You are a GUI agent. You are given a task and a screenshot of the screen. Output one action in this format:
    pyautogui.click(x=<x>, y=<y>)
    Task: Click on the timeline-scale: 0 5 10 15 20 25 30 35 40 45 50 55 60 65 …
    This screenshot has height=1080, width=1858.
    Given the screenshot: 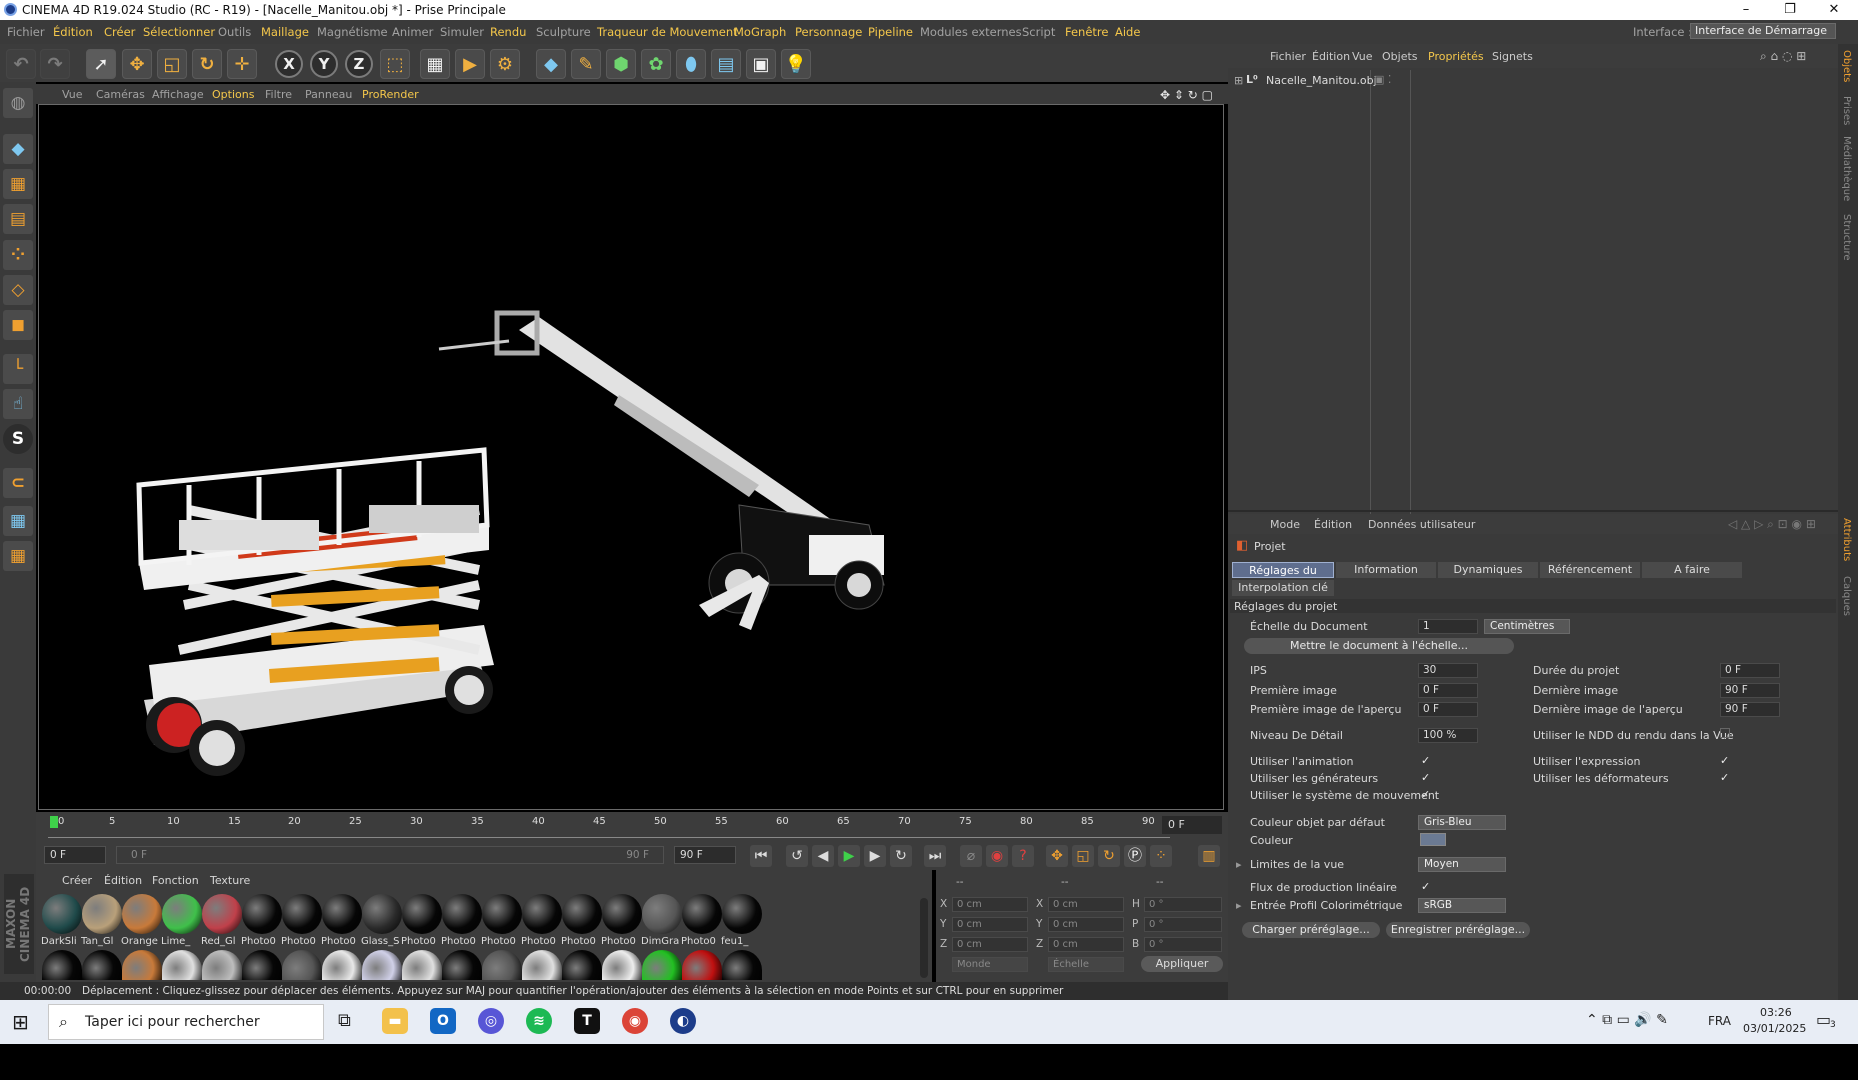 What is the action you would take?
    pyautogui.click(x=609, y=827)
    